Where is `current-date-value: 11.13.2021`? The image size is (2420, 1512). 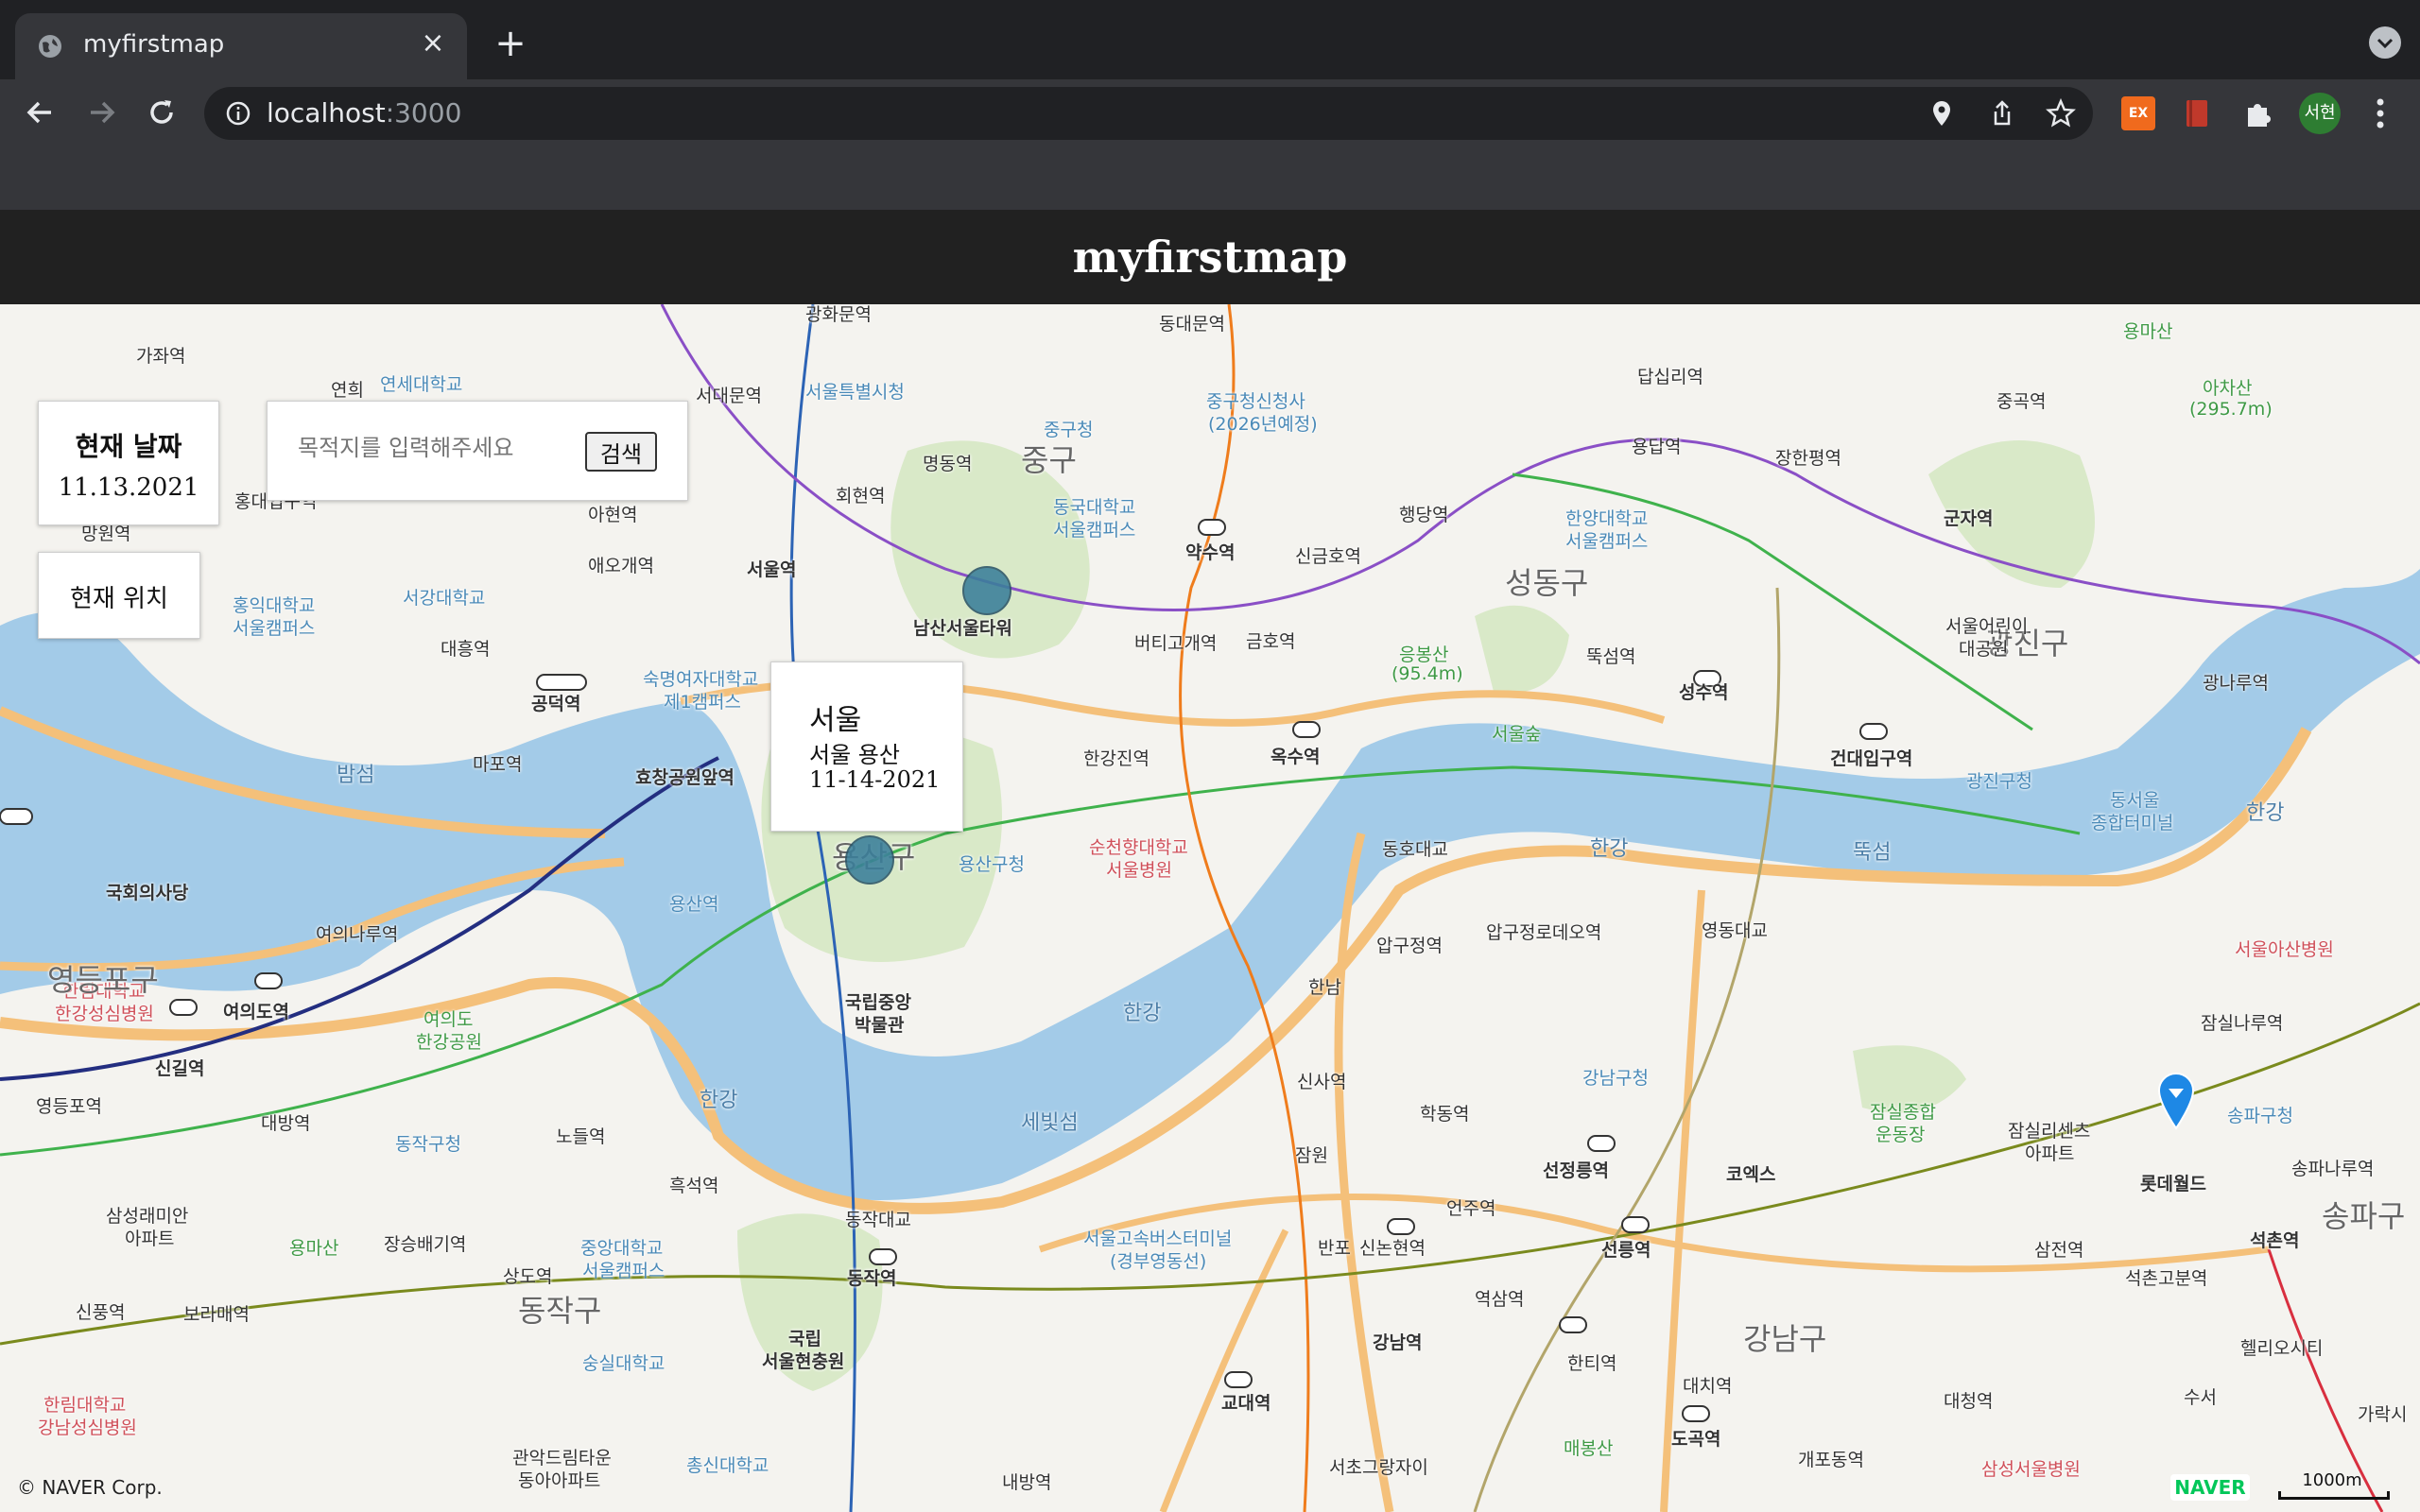 current-date-value: 11.13.2021 is located at coordinates (129, 487).